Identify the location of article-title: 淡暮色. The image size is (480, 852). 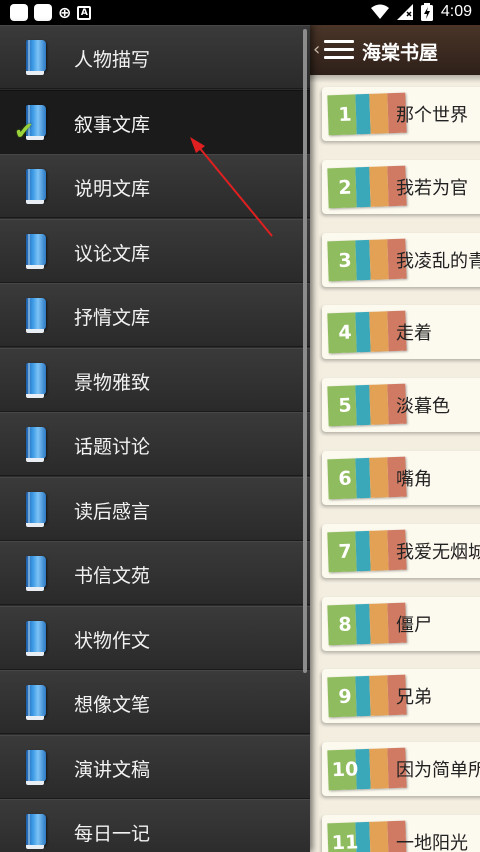
(423, 407).